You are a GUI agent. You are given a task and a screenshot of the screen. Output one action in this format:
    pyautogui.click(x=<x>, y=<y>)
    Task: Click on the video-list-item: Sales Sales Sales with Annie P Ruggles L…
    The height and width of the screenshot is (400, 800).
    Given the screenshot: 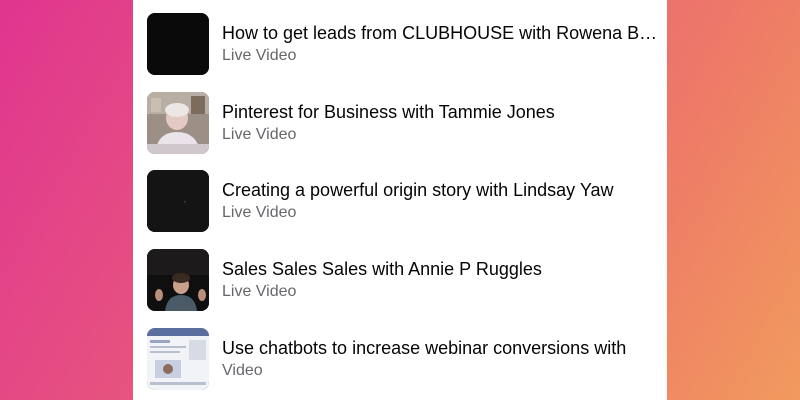 What is the action you would take?
    pyautogui.click(x=403, y=281)
    